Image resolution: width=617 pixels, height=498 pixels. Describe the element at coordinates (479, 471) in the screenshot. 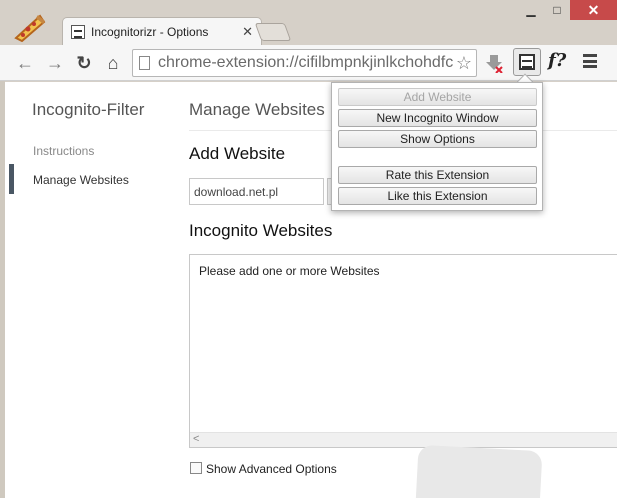

I see `background-shape` at that location.